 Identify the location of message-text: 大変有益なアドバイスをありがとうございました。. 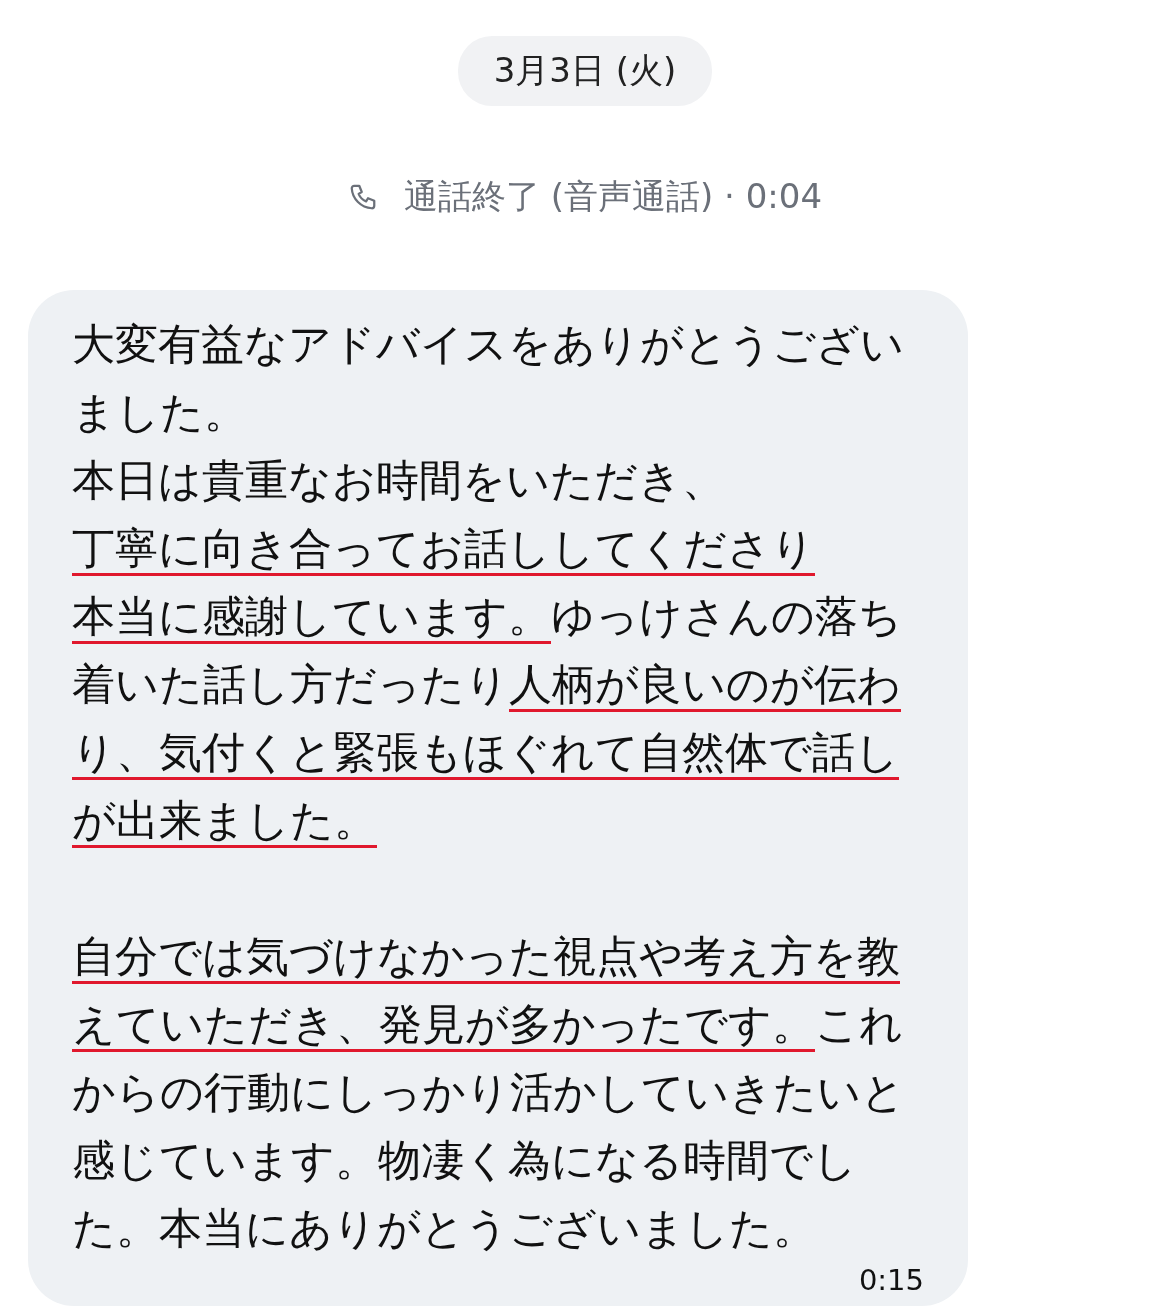
(488, 378).